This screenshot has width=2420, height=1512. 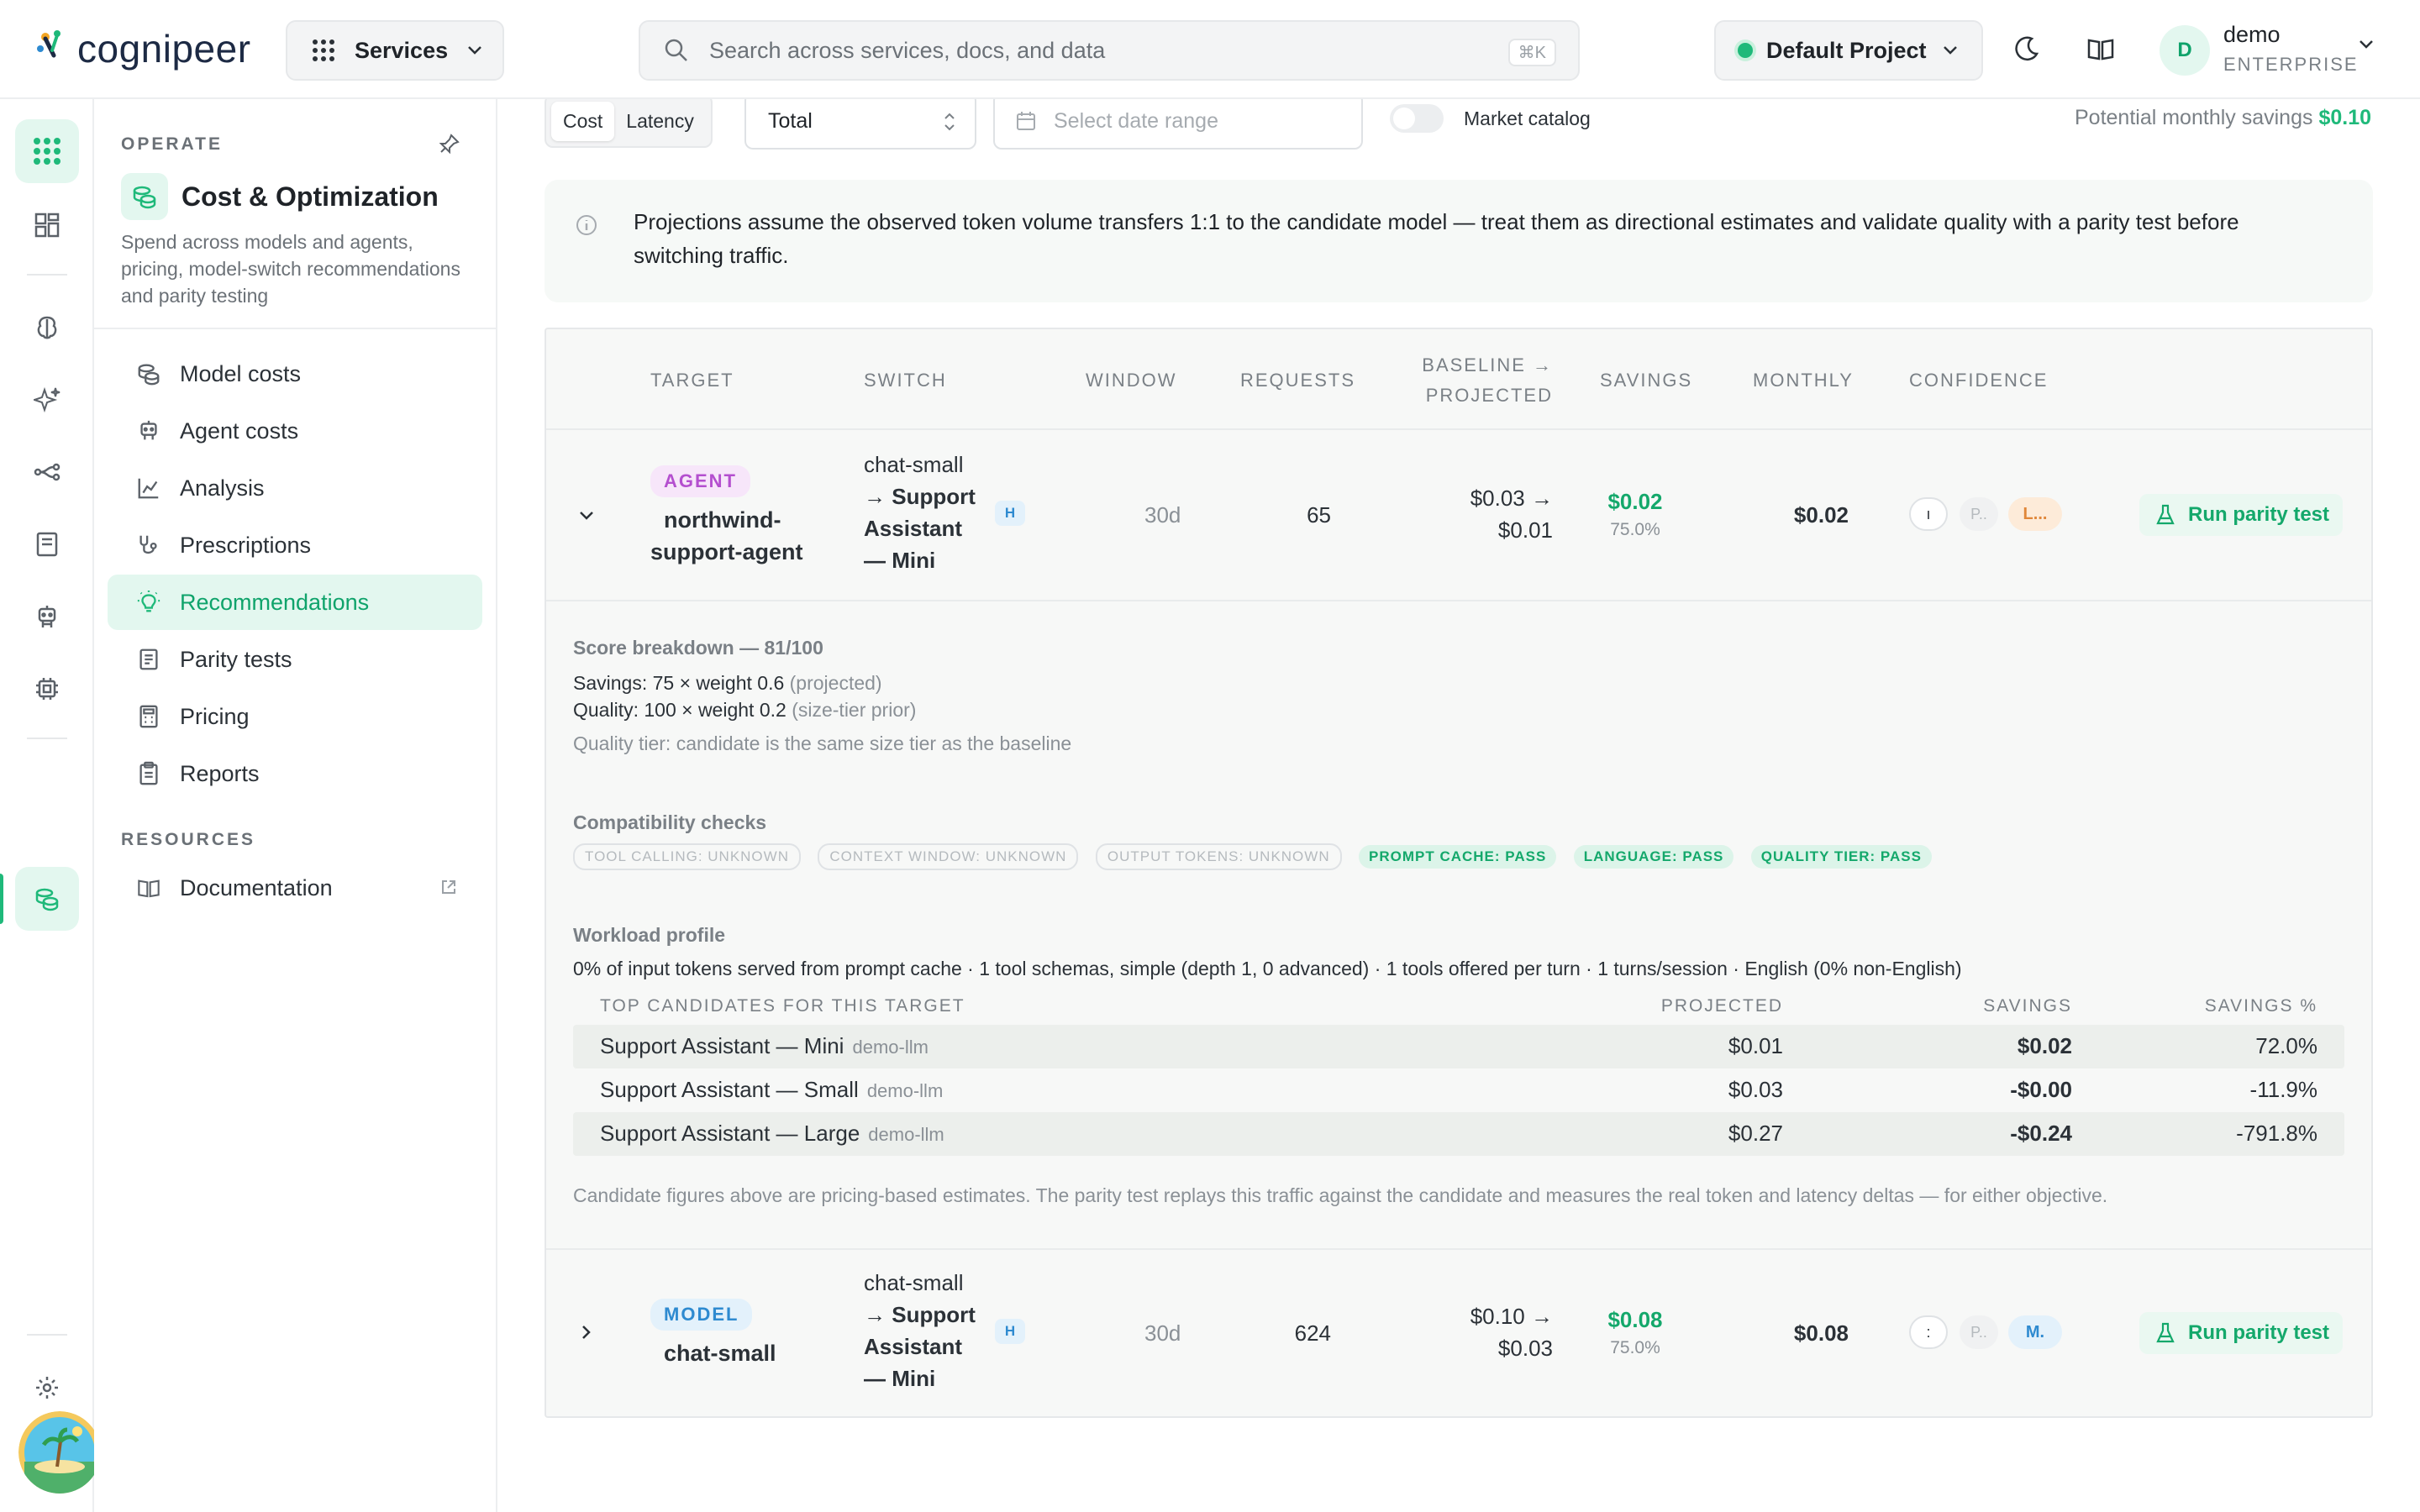 What do you see at coordinates (1821, 1333) in the screenshot?
I see `monthly-value: $0.08` at bounding box center [1821, 1333].